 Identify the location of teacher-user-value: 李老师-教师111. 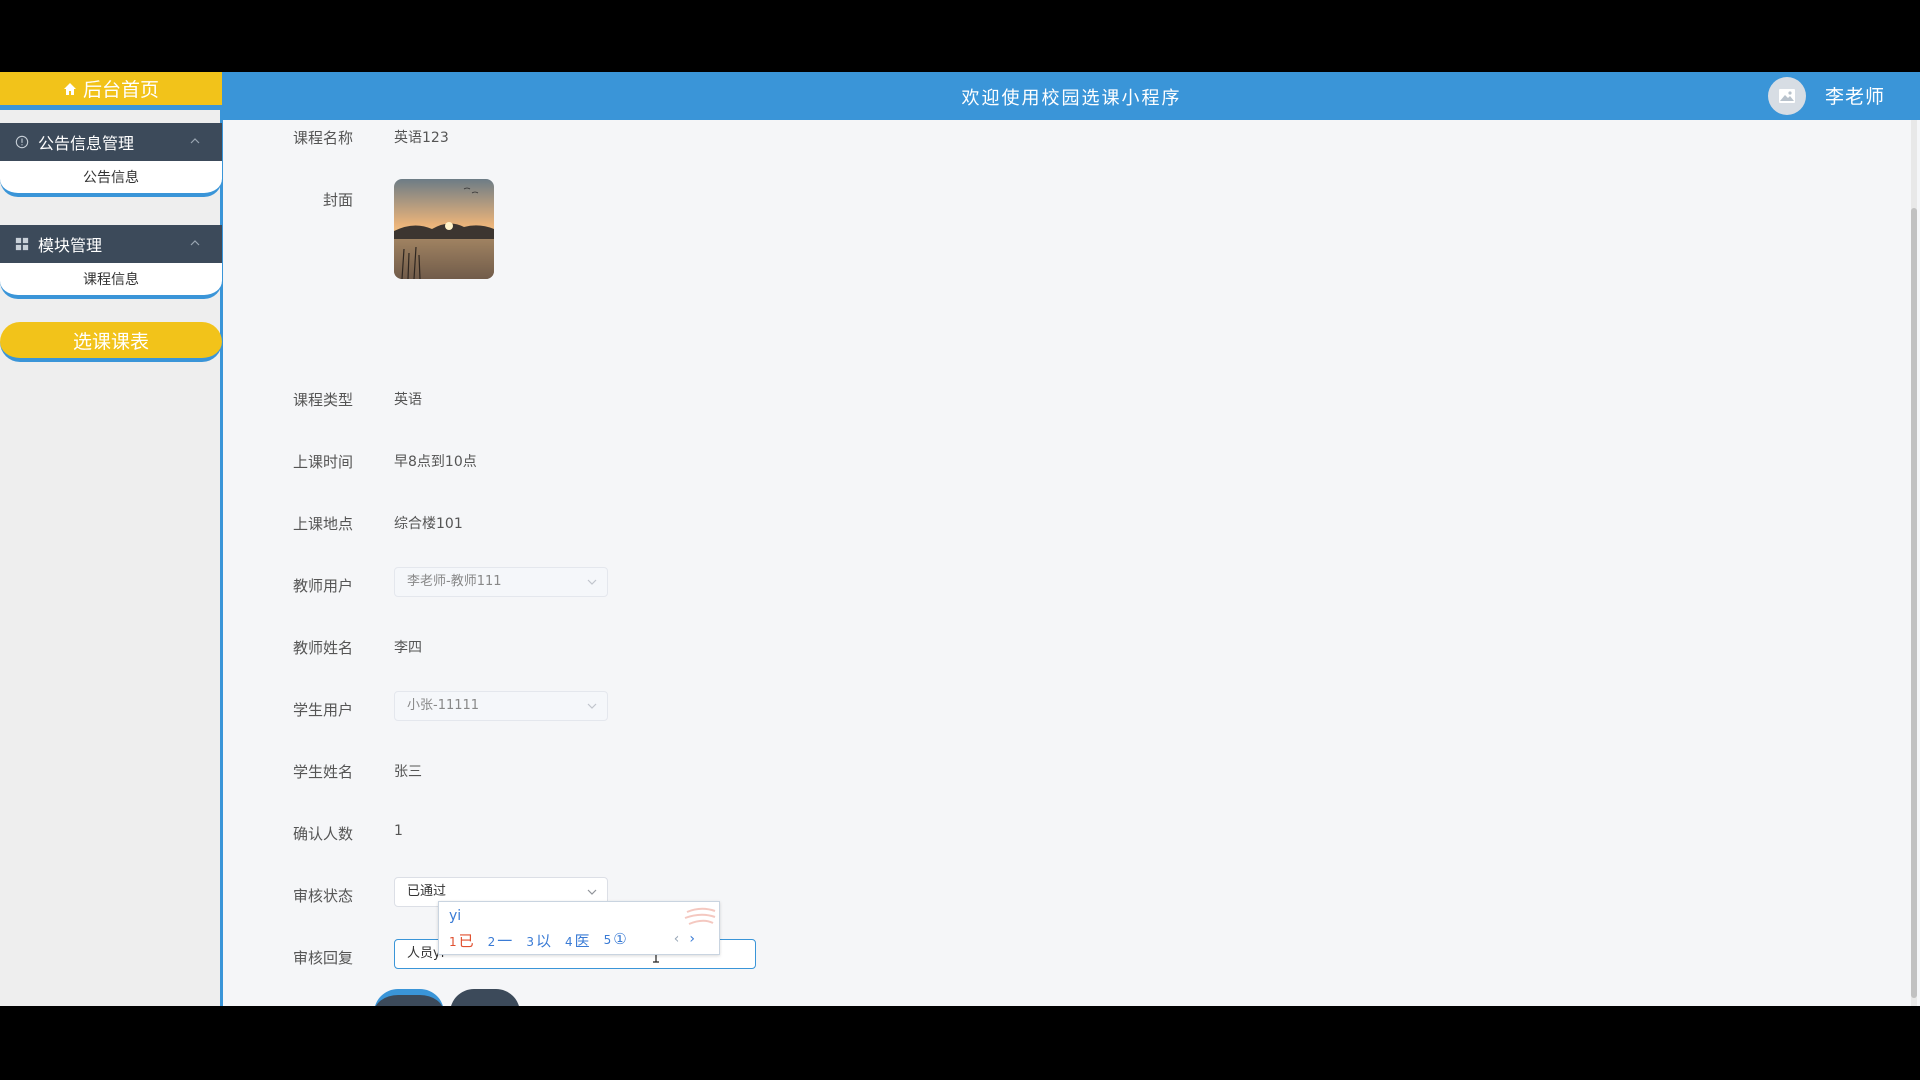
(454, 581).